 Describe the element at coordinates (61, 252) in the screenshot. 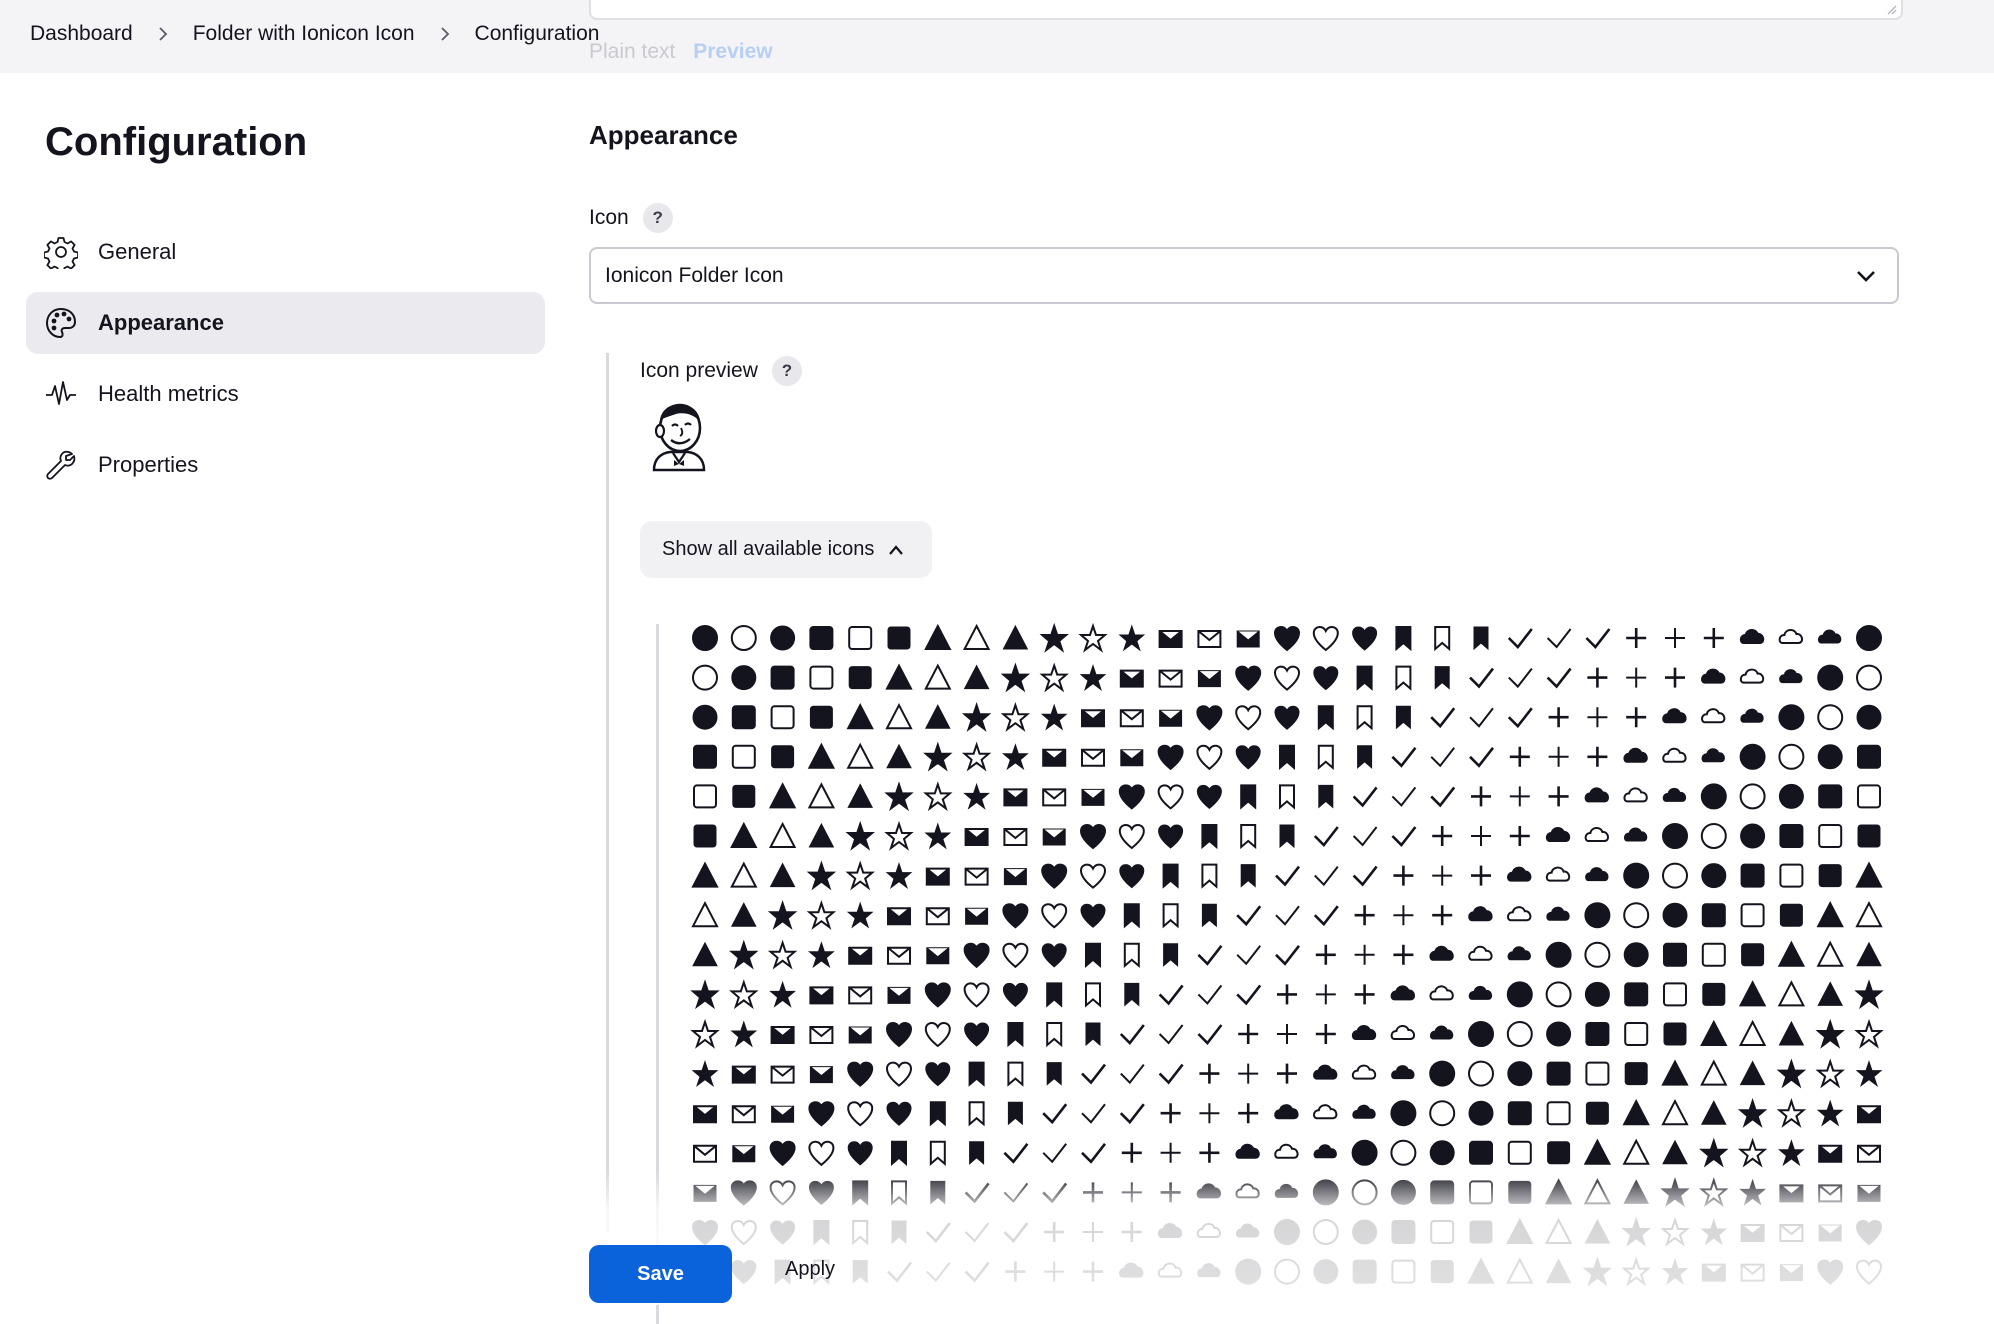

I see `gear-icon` at that location.